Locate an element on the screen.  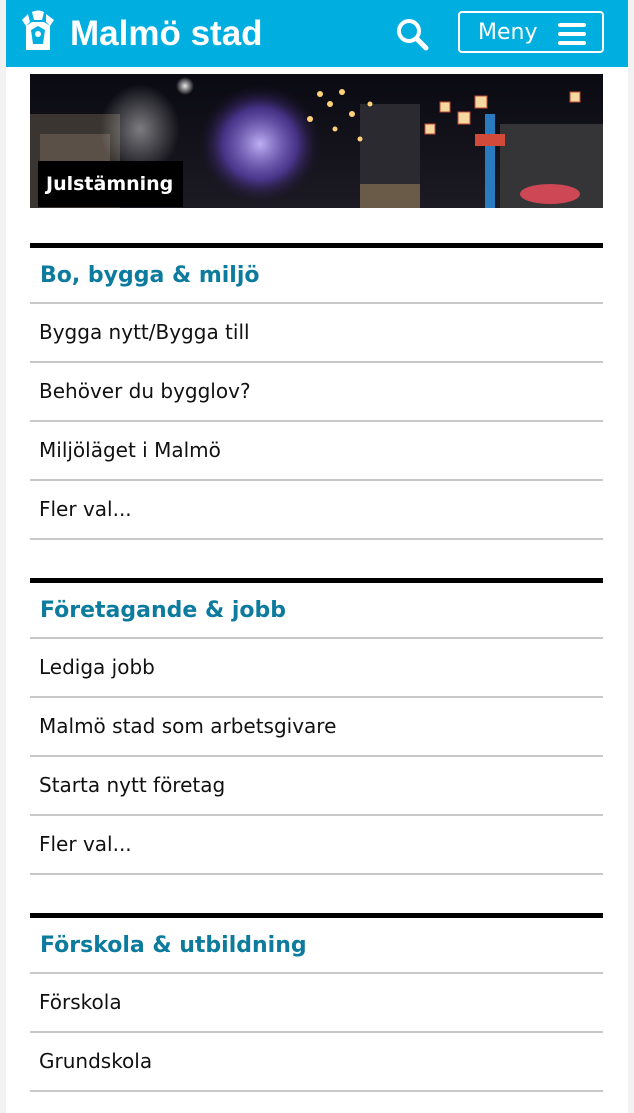
brand-name: Malmö stad is located at coordinates (166, 34).